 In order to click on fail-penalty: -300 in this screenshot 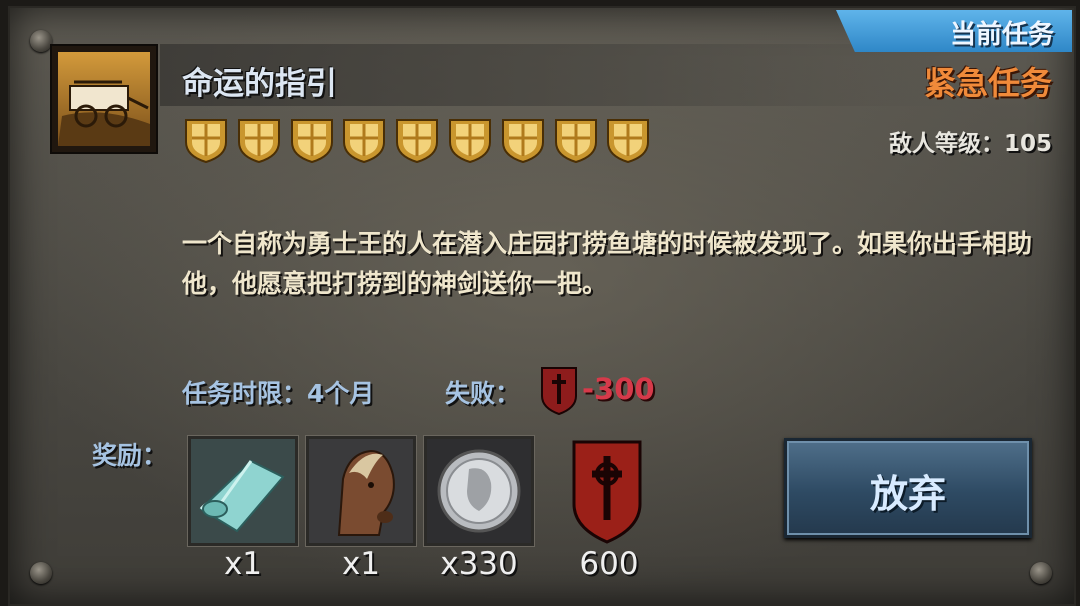, I will do `click(618, 389)`.